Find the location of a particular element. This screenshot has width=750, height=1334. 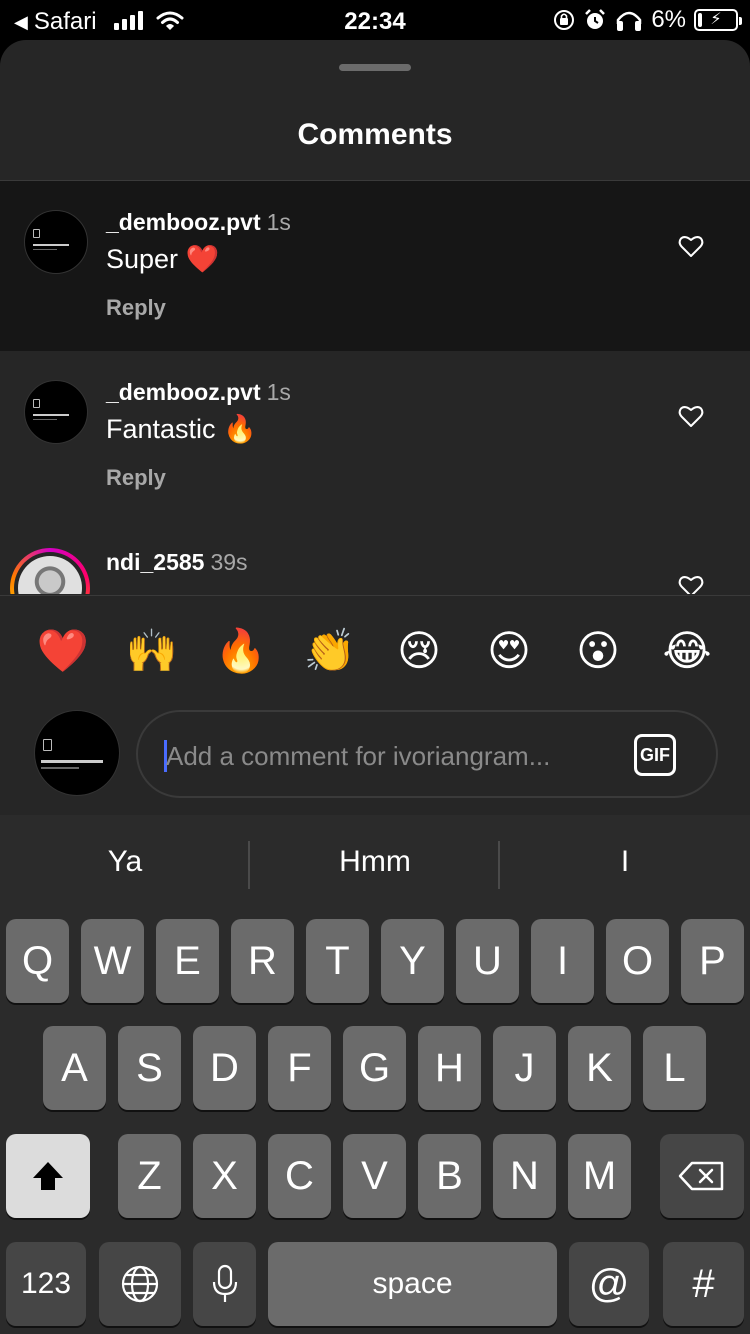

suggestion-3: I is located at coordinates (625, 862).